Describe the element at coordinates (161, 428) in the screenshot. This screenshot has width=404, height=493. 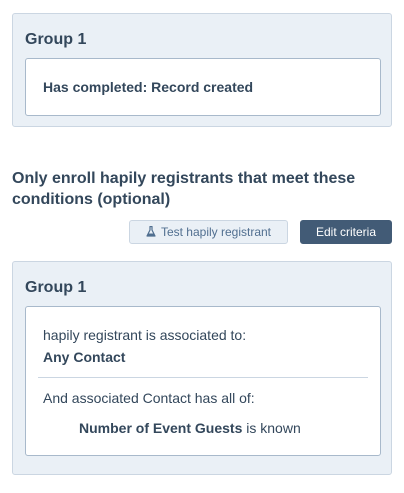
I see `property-name: Number of Event Guests` at that location.